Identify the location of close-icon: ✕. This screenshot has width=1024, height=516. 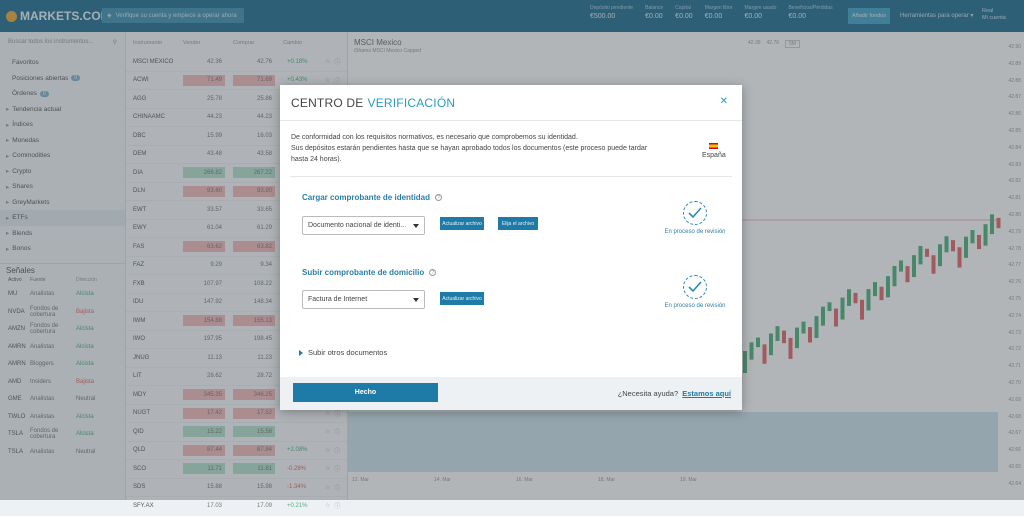
(724, 101).